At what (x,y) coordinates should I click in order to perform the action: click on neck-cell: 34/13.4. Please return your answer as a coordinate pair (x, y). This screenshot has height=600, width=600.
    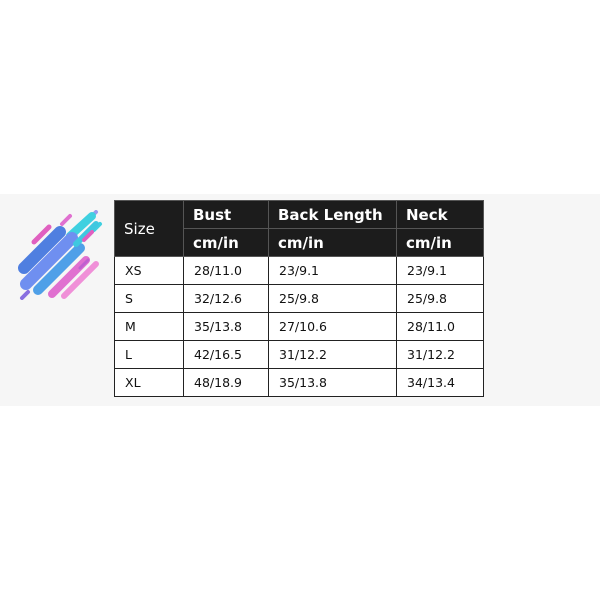
    Looking at the image, I should click on (440, 382).